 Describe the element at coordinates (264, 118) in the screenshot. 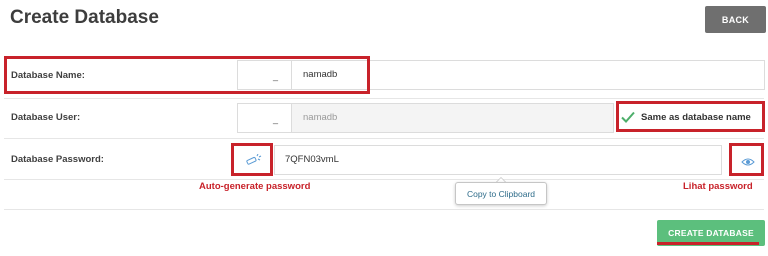

I see `database-user-prefix: _` at that location.